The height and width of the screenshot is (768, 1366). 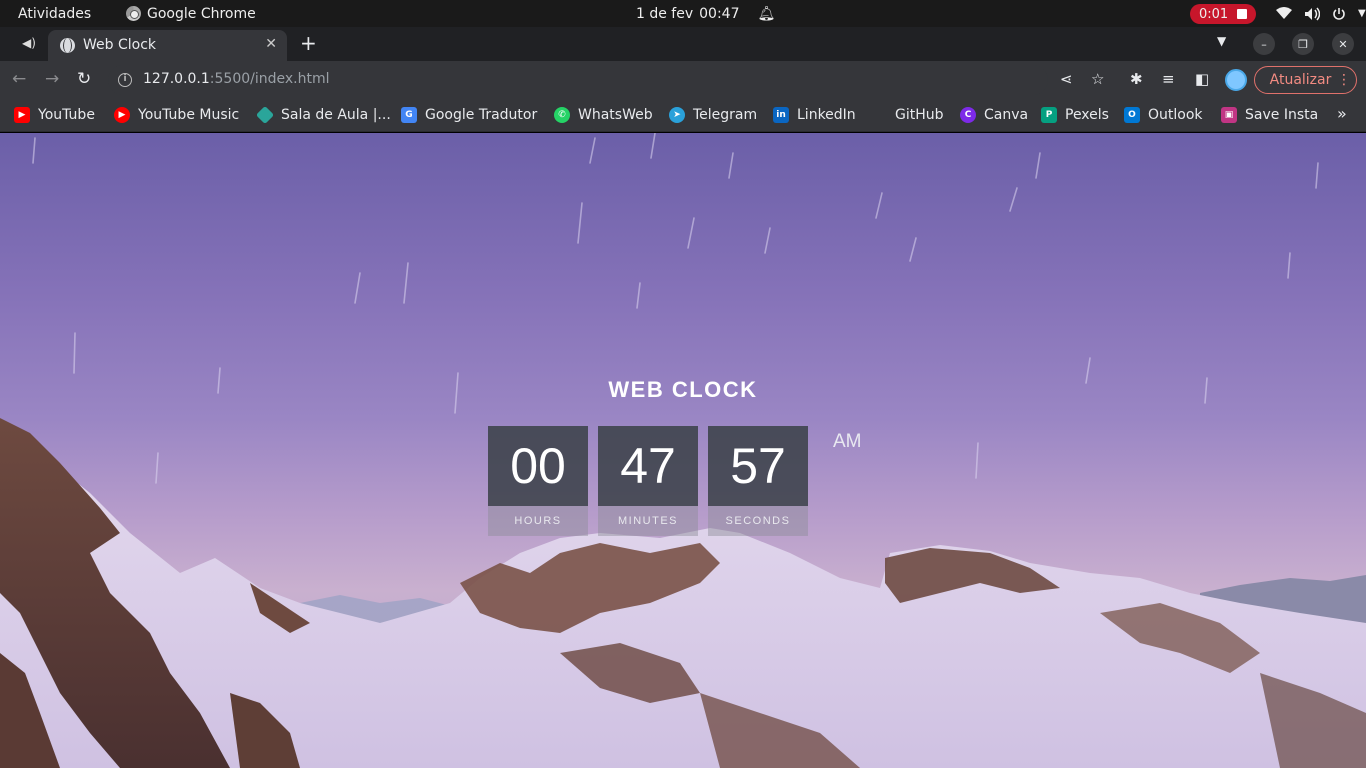 I want to click on system-status-menu: ▼, so click(x=1321, y=13).